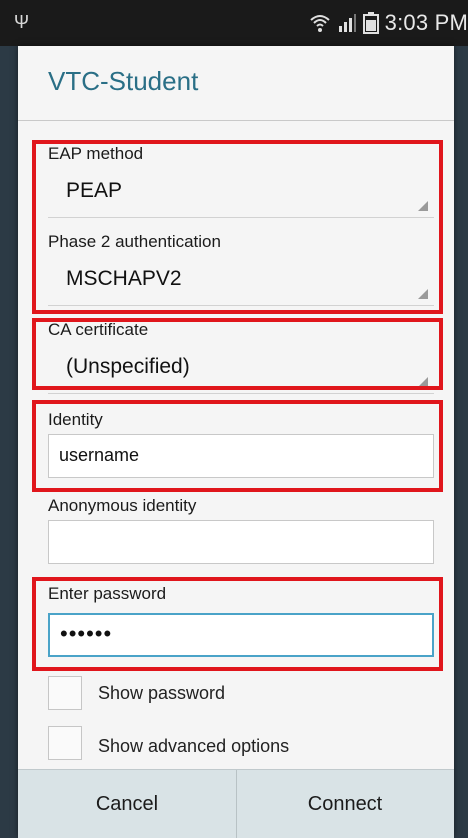 The height and width of the screenshot is (838, 468). I want to click on anonymous-identity-input, so click(241, 542).